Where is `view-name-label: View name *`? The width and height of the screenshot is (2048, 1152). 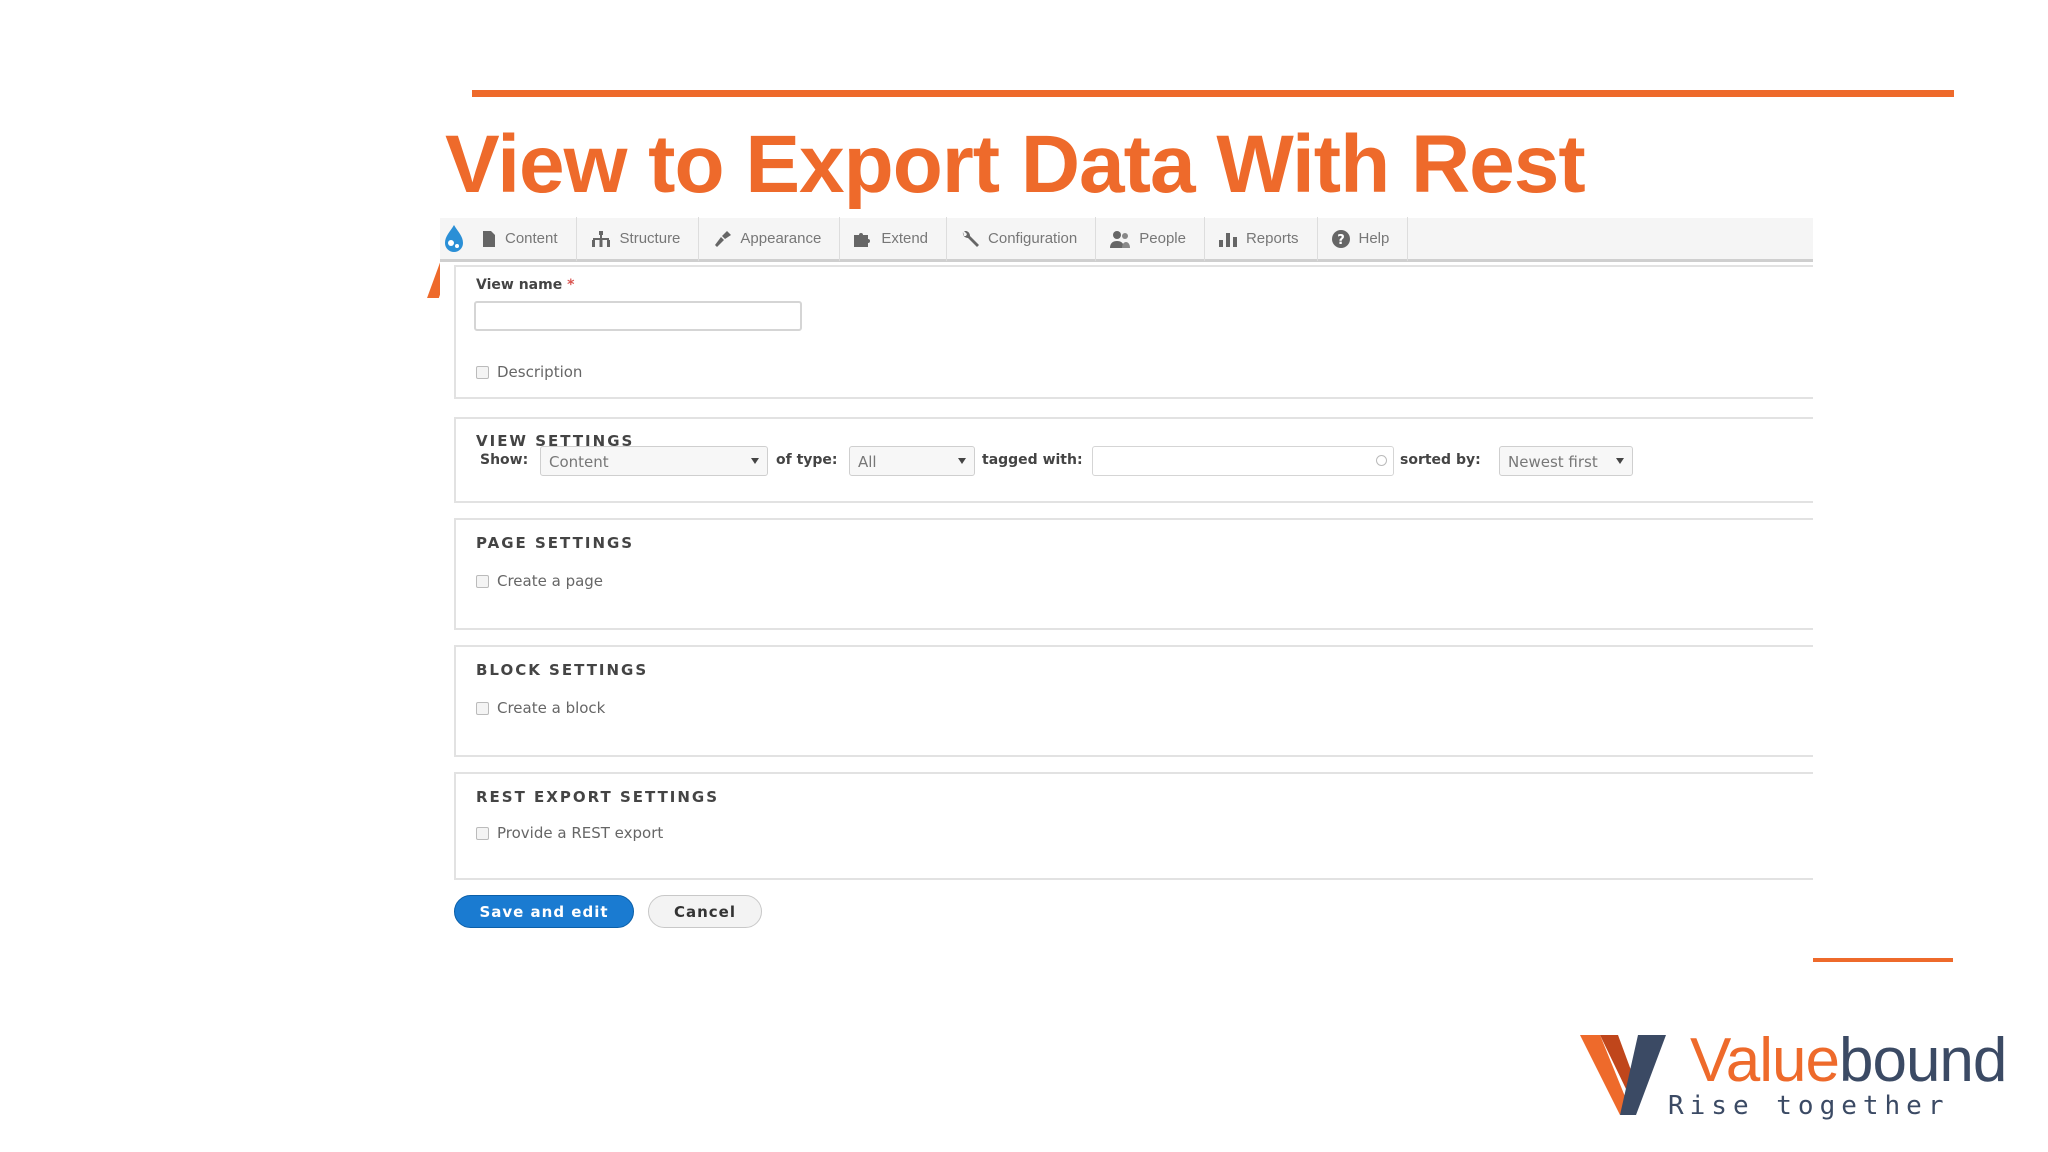
view-name-label: View name * is located at coordinates (525, 285).